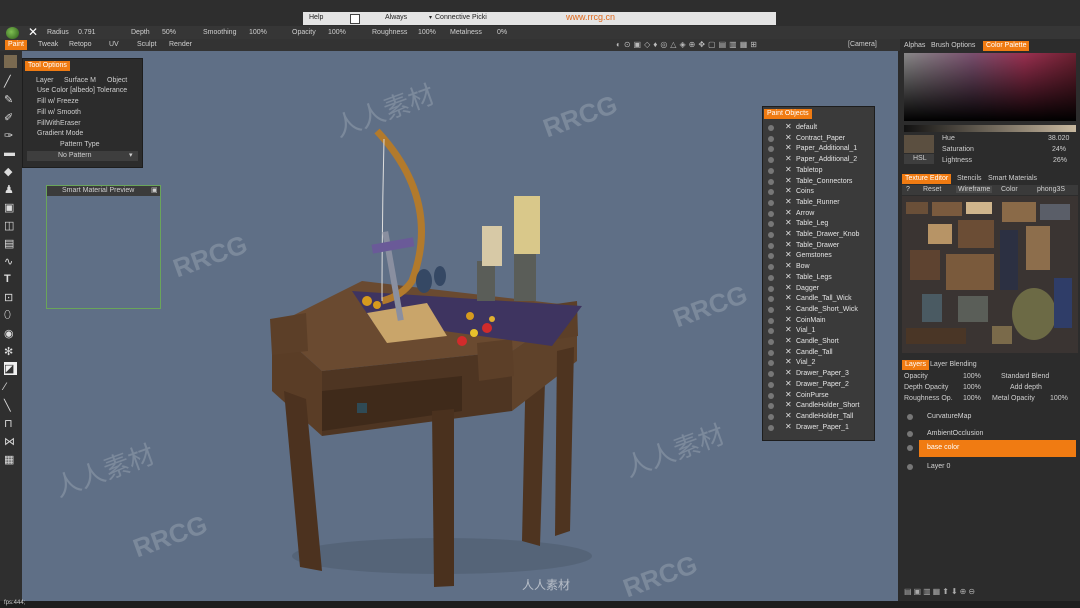  I want to click on always-checkbox, so click(355, 19).